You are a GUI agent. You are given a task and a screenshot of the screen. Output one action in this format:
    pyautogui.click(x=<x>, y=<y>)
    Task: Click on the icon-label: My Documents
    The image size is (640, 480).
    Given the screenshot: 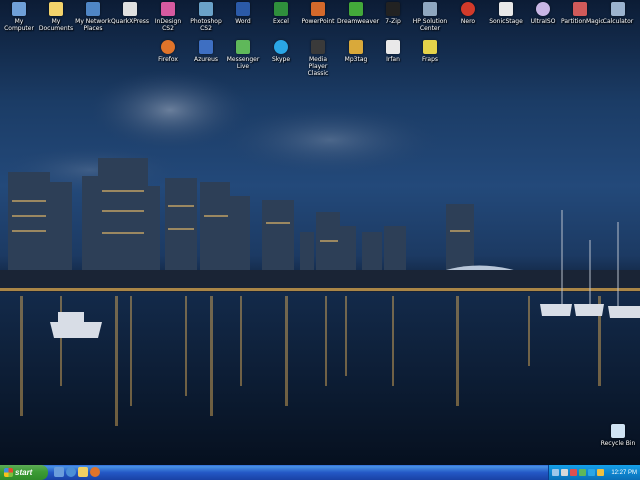 What is the action you would take?
    pyautogui.click(x=56, y=25)
    